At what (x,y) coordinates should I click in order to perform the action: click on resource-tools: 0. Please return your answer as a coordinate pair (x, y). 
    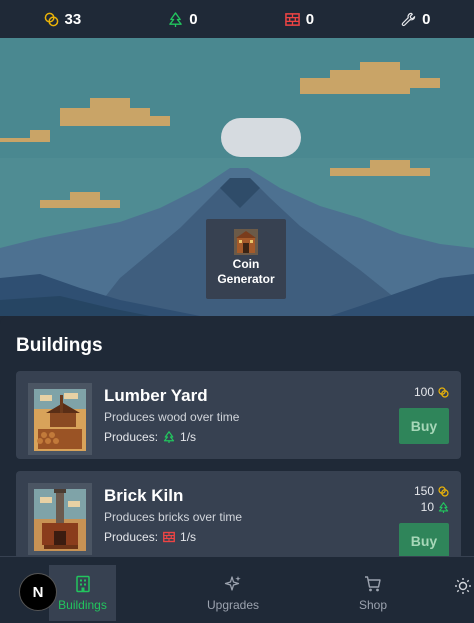
    Looking at the image, I should click on (415, 19).